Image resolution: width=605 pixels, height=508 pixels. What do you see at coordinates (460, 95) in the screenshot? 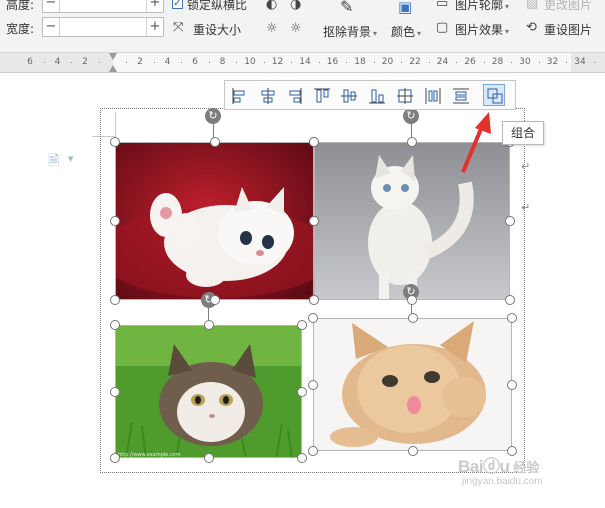
I see `distribute-vertical-button` at bounding box center [460, 95].